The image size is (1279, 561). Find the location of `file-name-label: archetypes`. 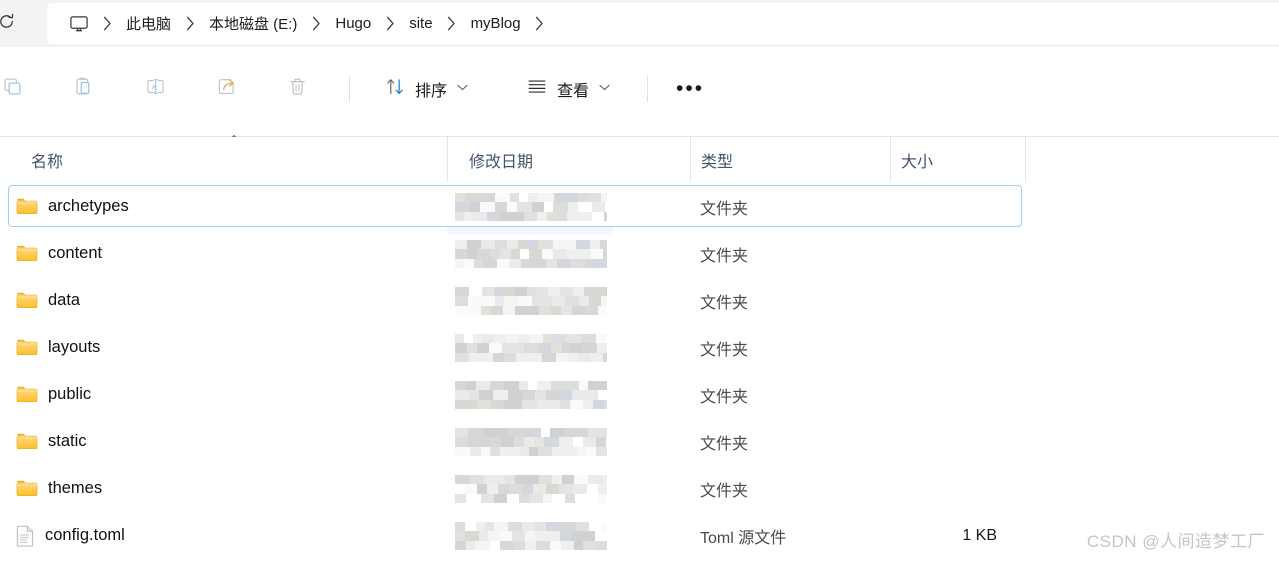

file-name-label: archetypes is located at coordinates (88, 206).